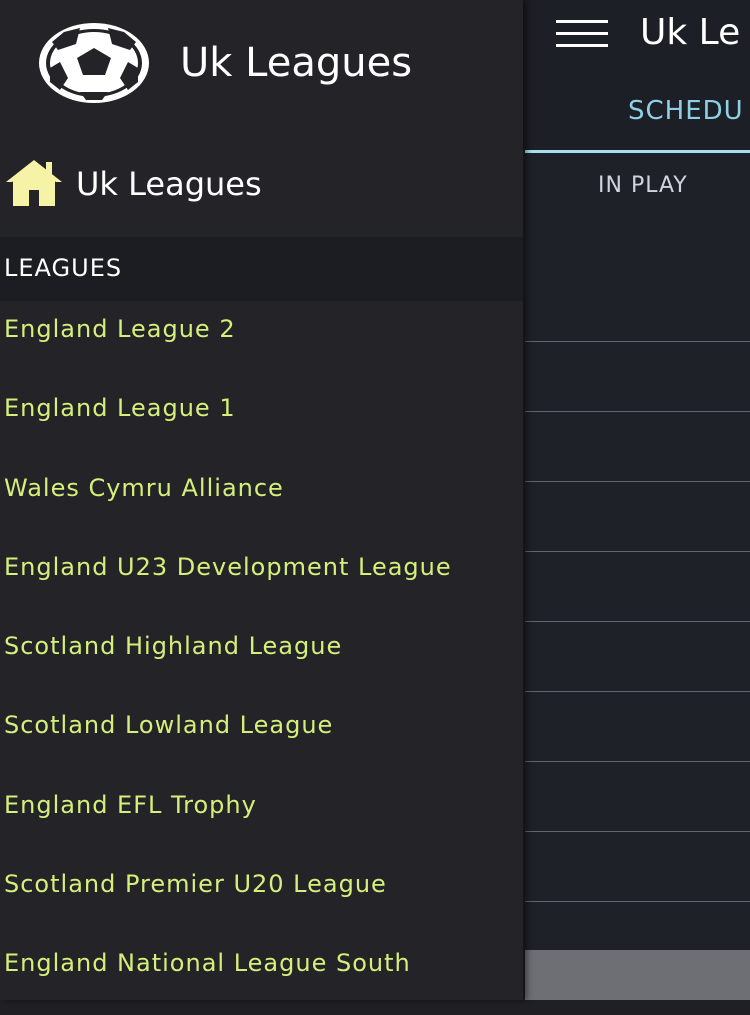 The image size is (750, 1015). Describe the element at coordinates (261, 816) in the screenshot. I see `league-item: England EFL Trophy` at that location.